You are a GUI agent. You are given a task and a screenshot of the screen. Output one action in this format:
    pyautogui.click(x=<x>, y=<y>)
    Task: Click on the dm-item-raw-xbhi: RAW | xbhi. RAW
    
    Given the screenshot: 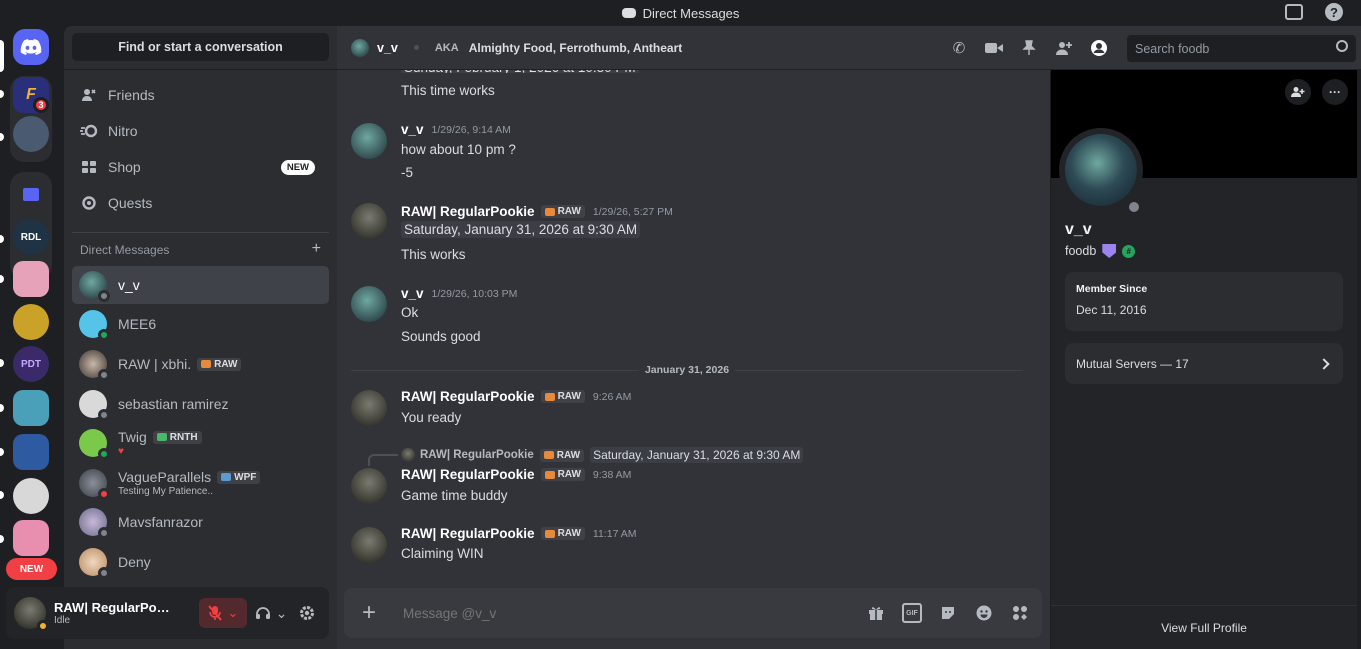 What is the action you would take?
    pyautogui.click(x=200, y=364)
    